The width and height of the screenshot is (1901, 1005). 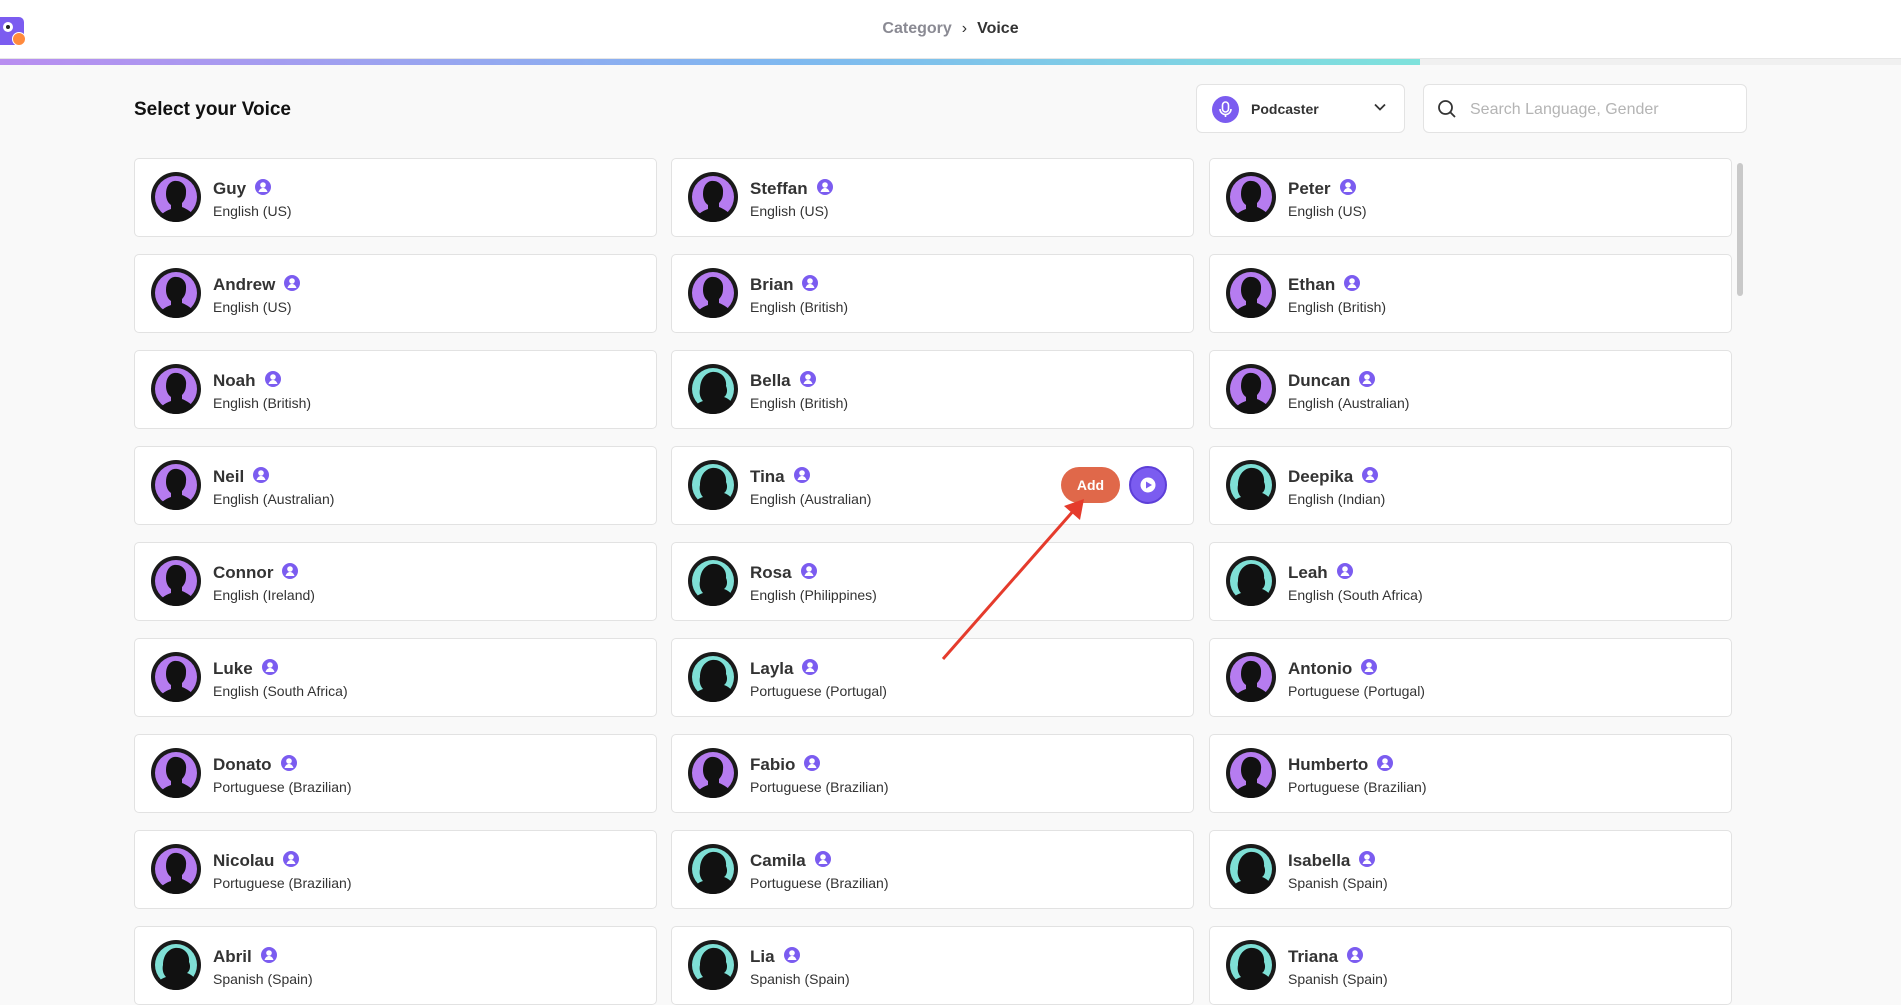 What do you see at coordinates (932, 965) in the screenshot?
I see `voice-card: Lia Spanish (Spain)` at bounding box center [932, 965].